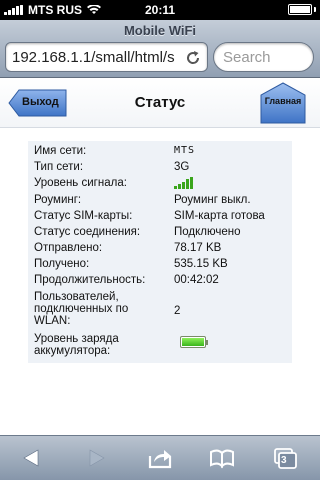 This screenshot has width=320, height=480. Describe the element at coordinates (302, 9) in the screenshot. I see `battery-icon` at that location.